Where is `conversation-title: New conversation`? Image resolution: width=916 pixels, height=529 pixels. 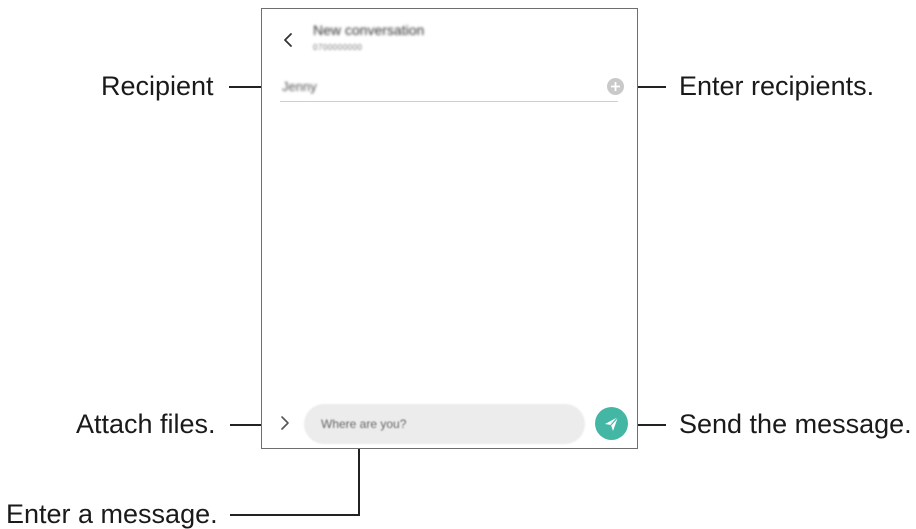
conversation-title: New conversation is located at coordinates (369, 30).